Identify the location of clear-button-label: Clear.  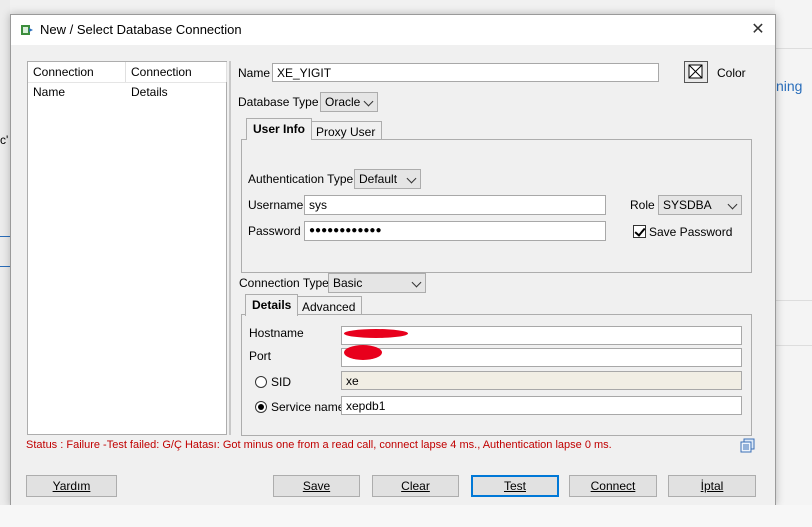
(415, 486).